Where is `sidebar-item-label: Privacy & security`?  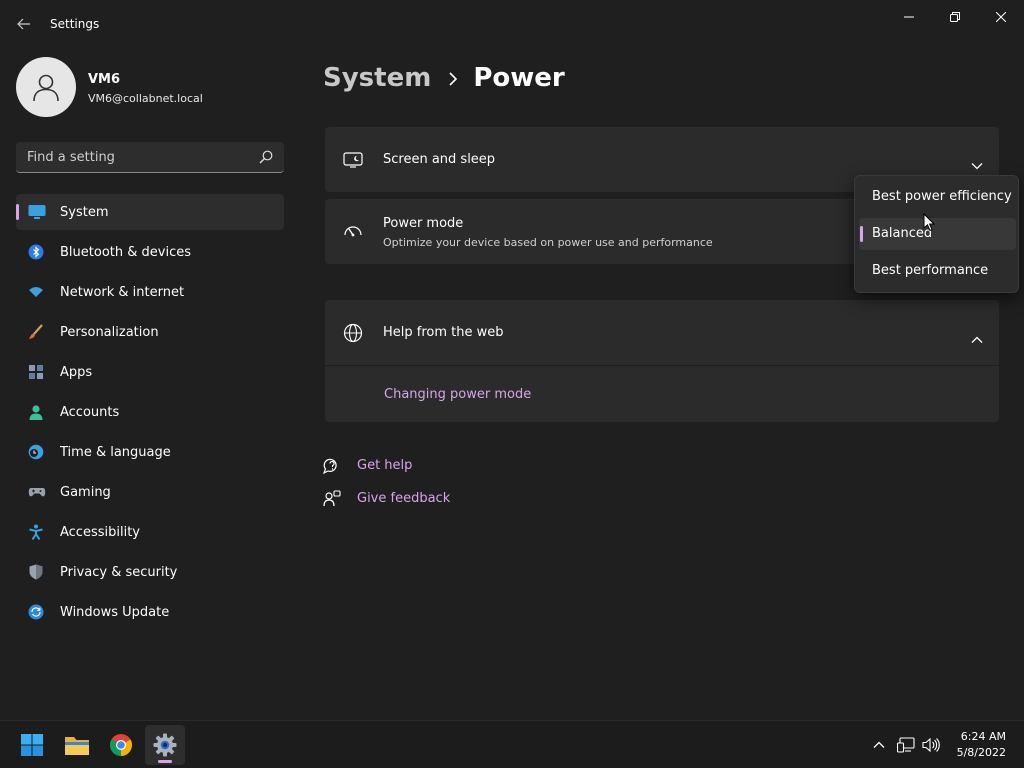 sidebar-item-label: Privacy & security is located at coordinates (119, 572).